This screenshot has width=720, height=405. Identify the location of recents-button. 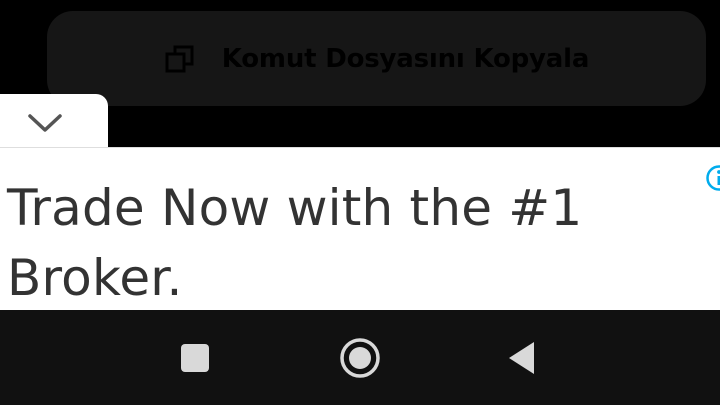
(195, 357).